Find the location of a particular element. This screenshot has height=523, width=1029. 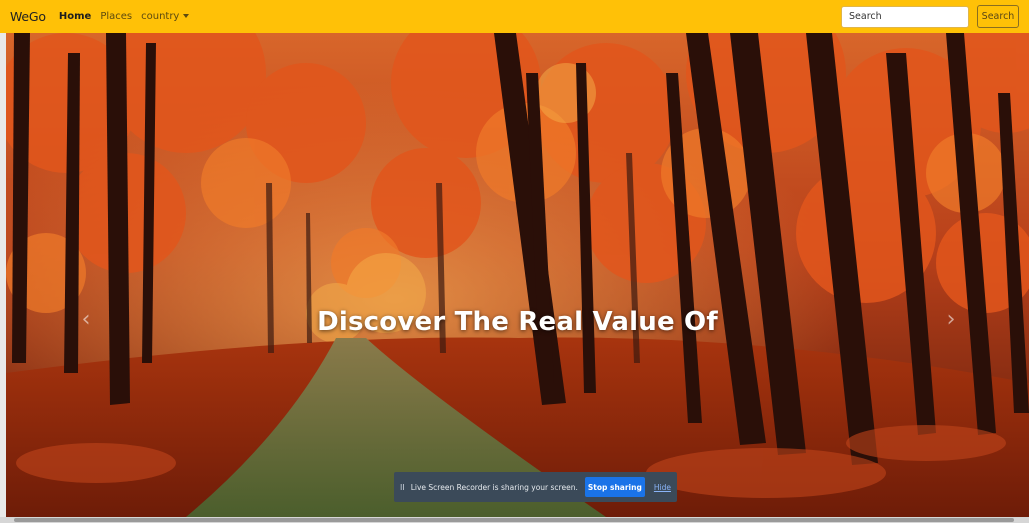

caret-down-icon is located at coordinates (186, 16).